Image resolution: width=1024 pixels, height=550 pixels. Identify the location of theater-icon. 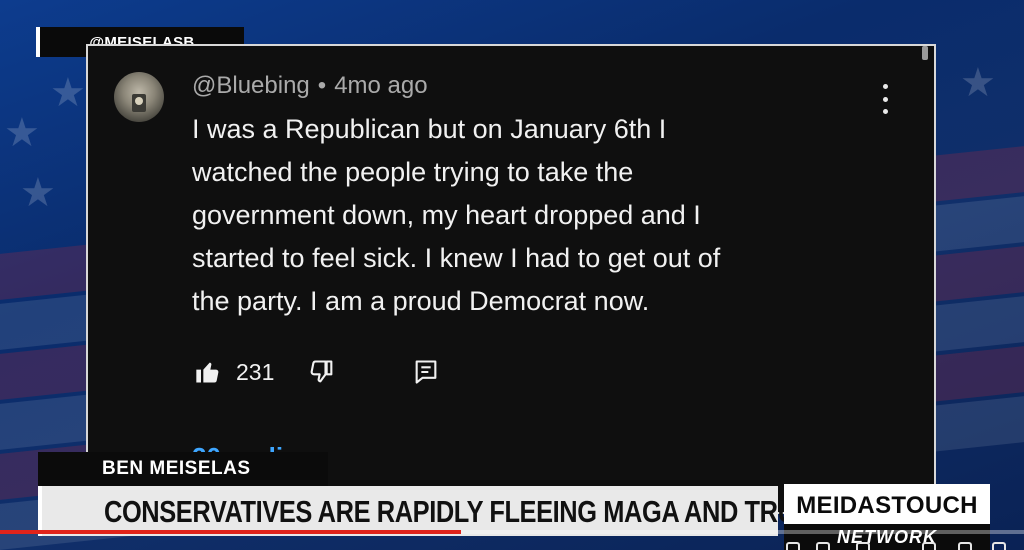
(929, 546).